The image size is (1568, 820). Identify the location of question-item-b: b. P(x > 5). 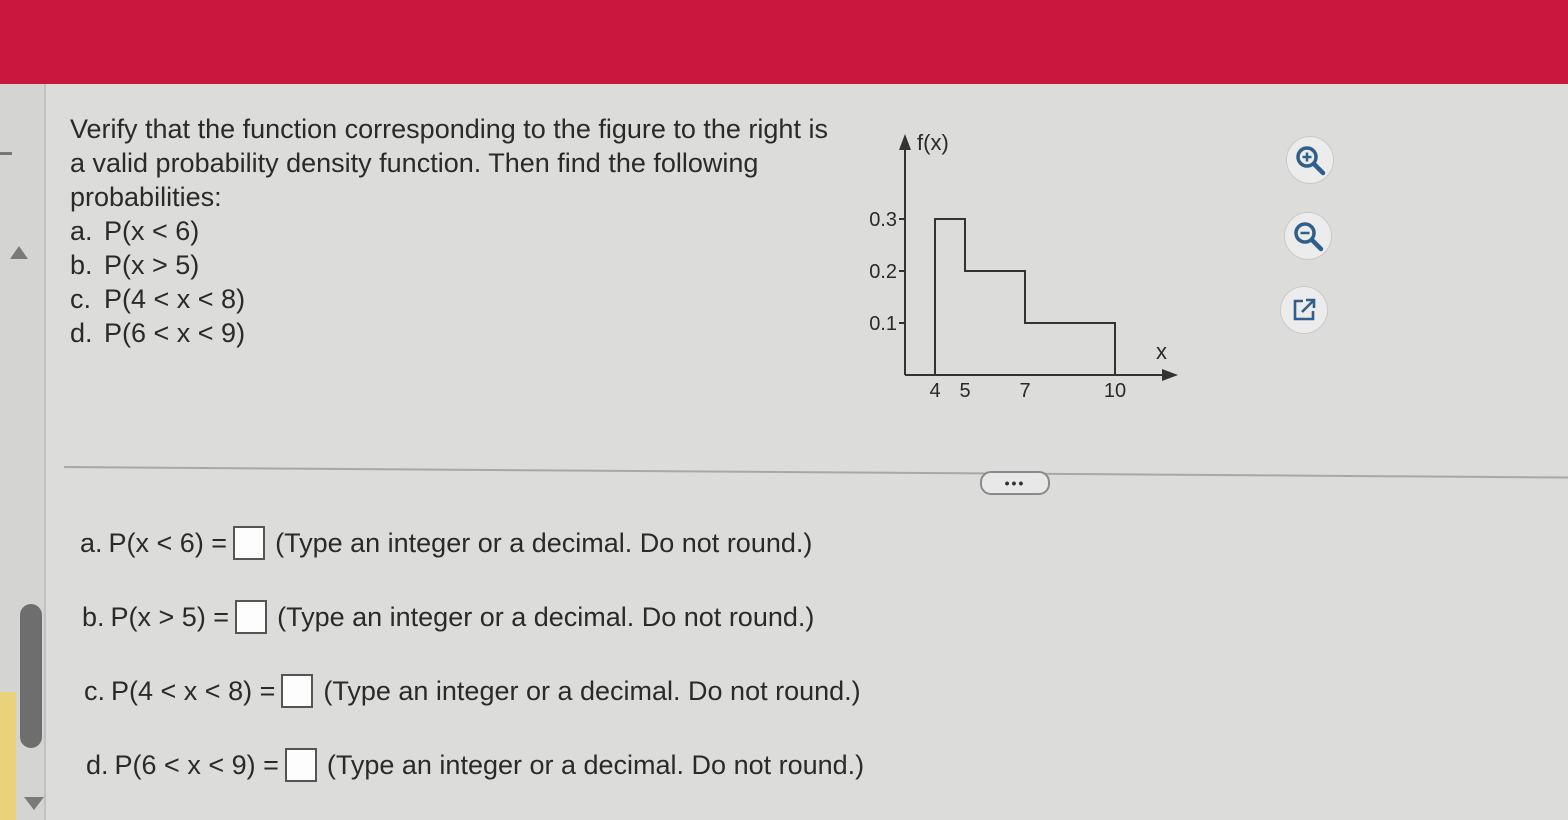
(135, 265).